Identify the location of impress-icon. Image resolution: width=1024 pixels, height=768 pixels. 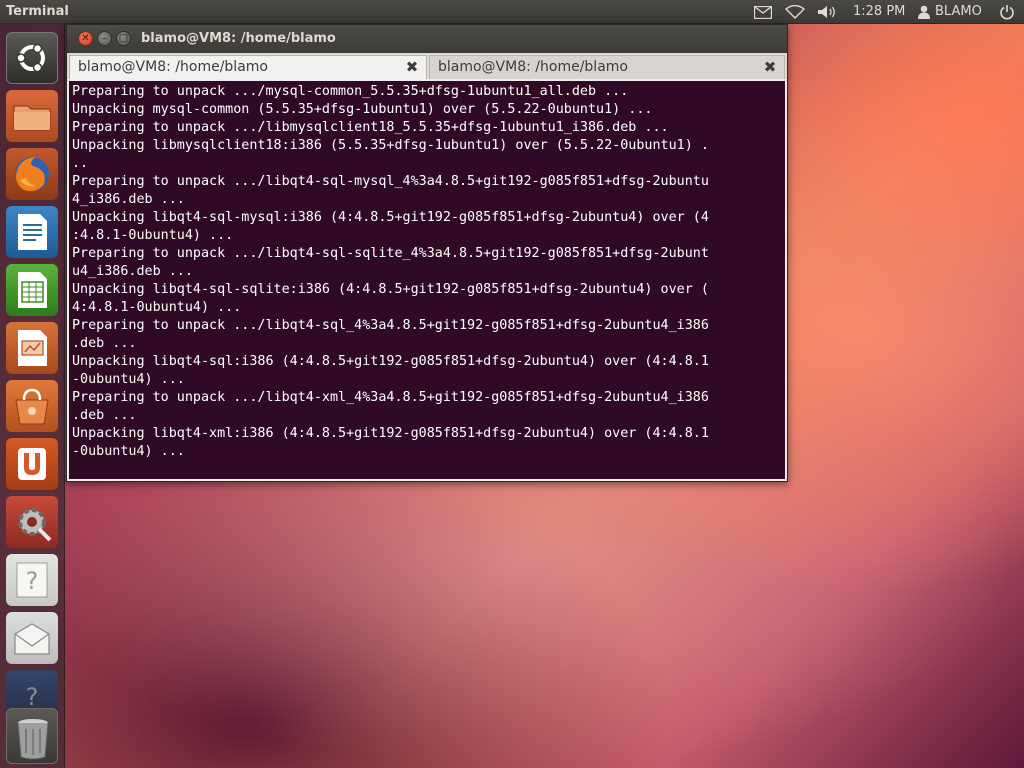
(32, 348).